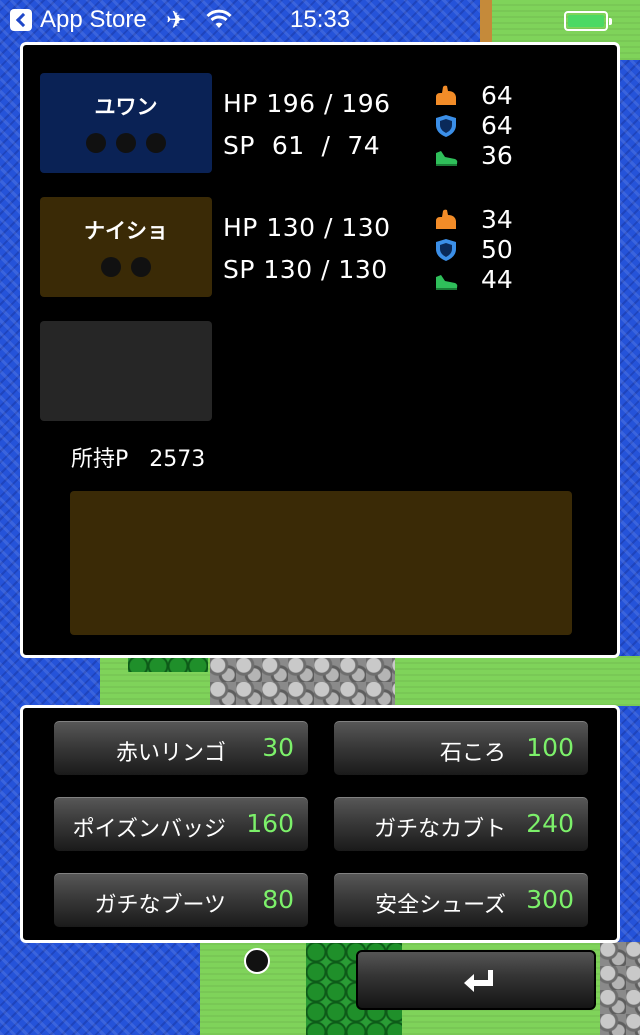 The image size is (640, 1035). What do you see at coordinates (321, 563) in the screenshot?
I see `message-box` at bounding box center [321, 563].